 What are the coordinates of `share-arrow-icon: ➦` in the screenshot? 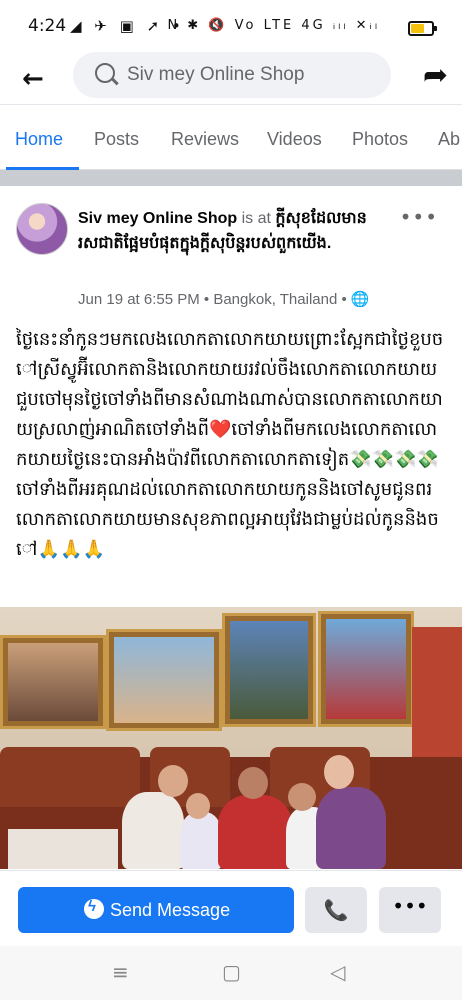 It's located at (435, 75).